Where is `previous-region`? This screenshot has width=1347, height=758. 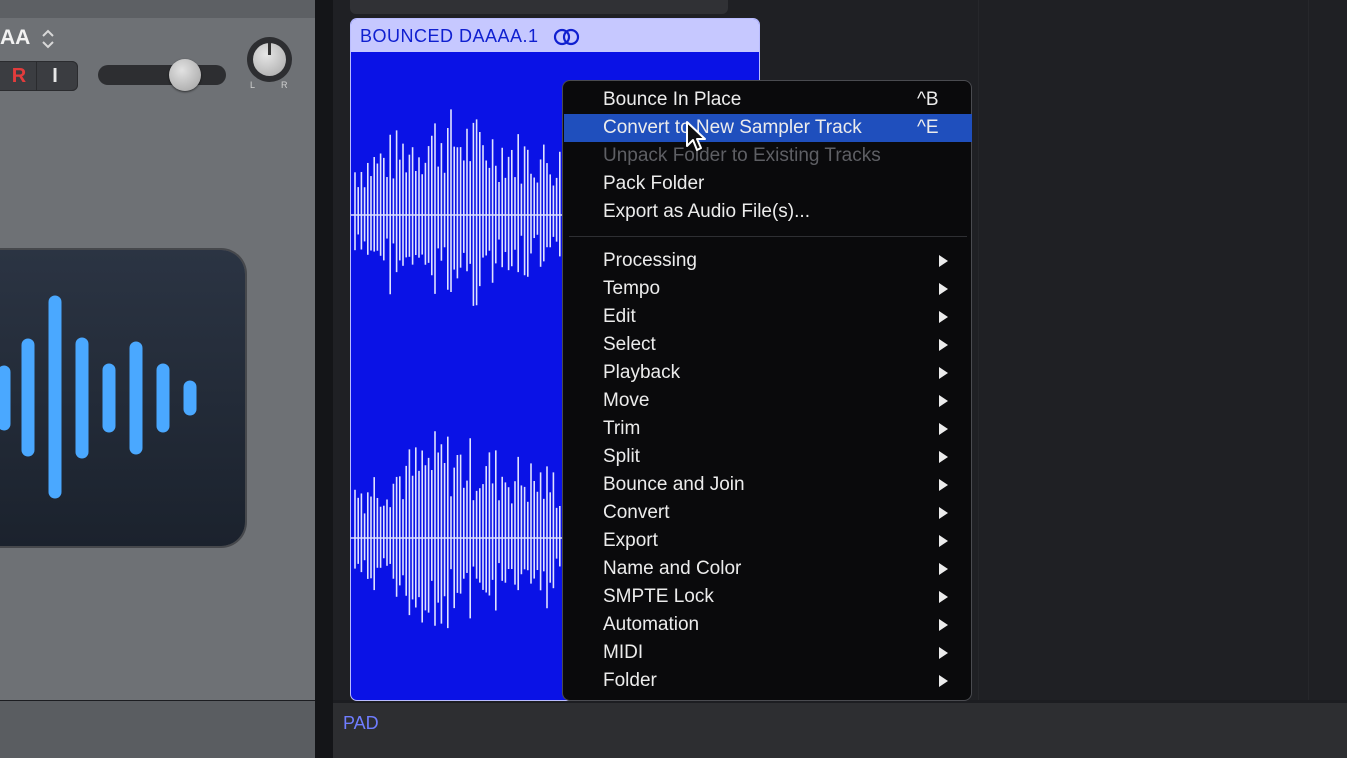
previous-region is located at coordinates (539, 7).